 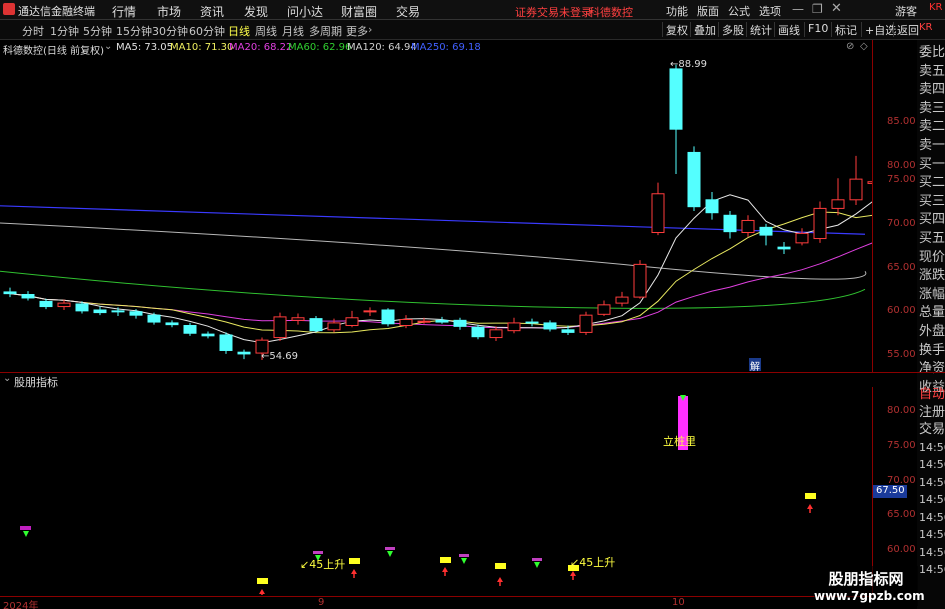 What do you see at coordinates (704, 29) in the screenshot?
I see `button-diejia: 叠加` at bounding box center [704, 29].